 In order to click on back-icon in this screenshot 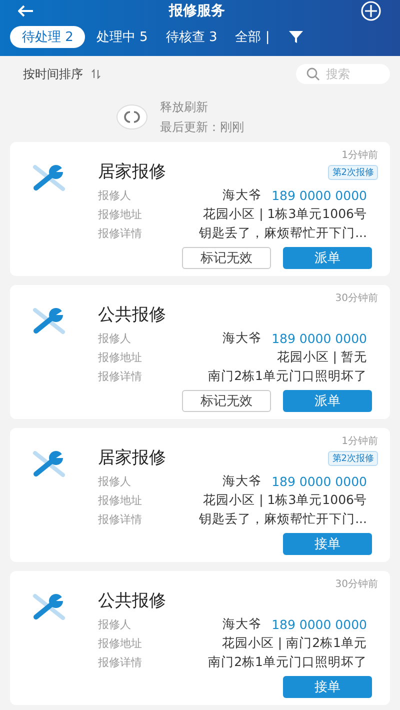, I will do `click(26, 11)`.